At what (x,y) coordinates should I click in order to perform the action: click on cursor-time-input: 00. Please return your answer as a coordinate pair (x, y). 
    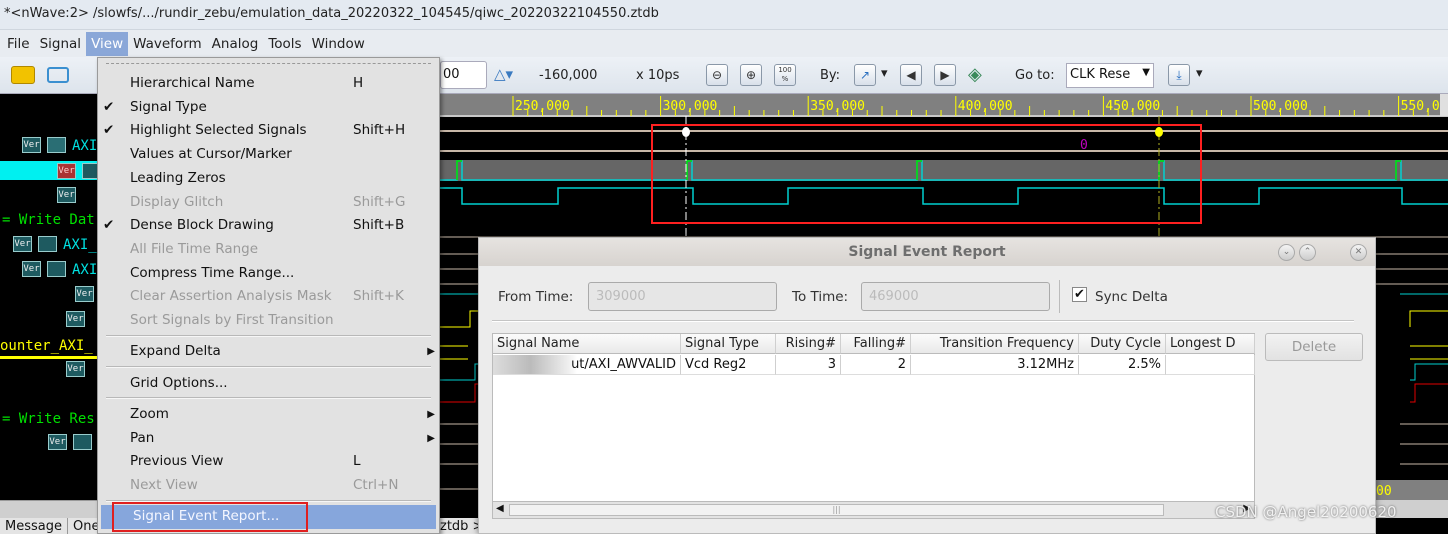
    Looking at the image, I should click on (463, 75).